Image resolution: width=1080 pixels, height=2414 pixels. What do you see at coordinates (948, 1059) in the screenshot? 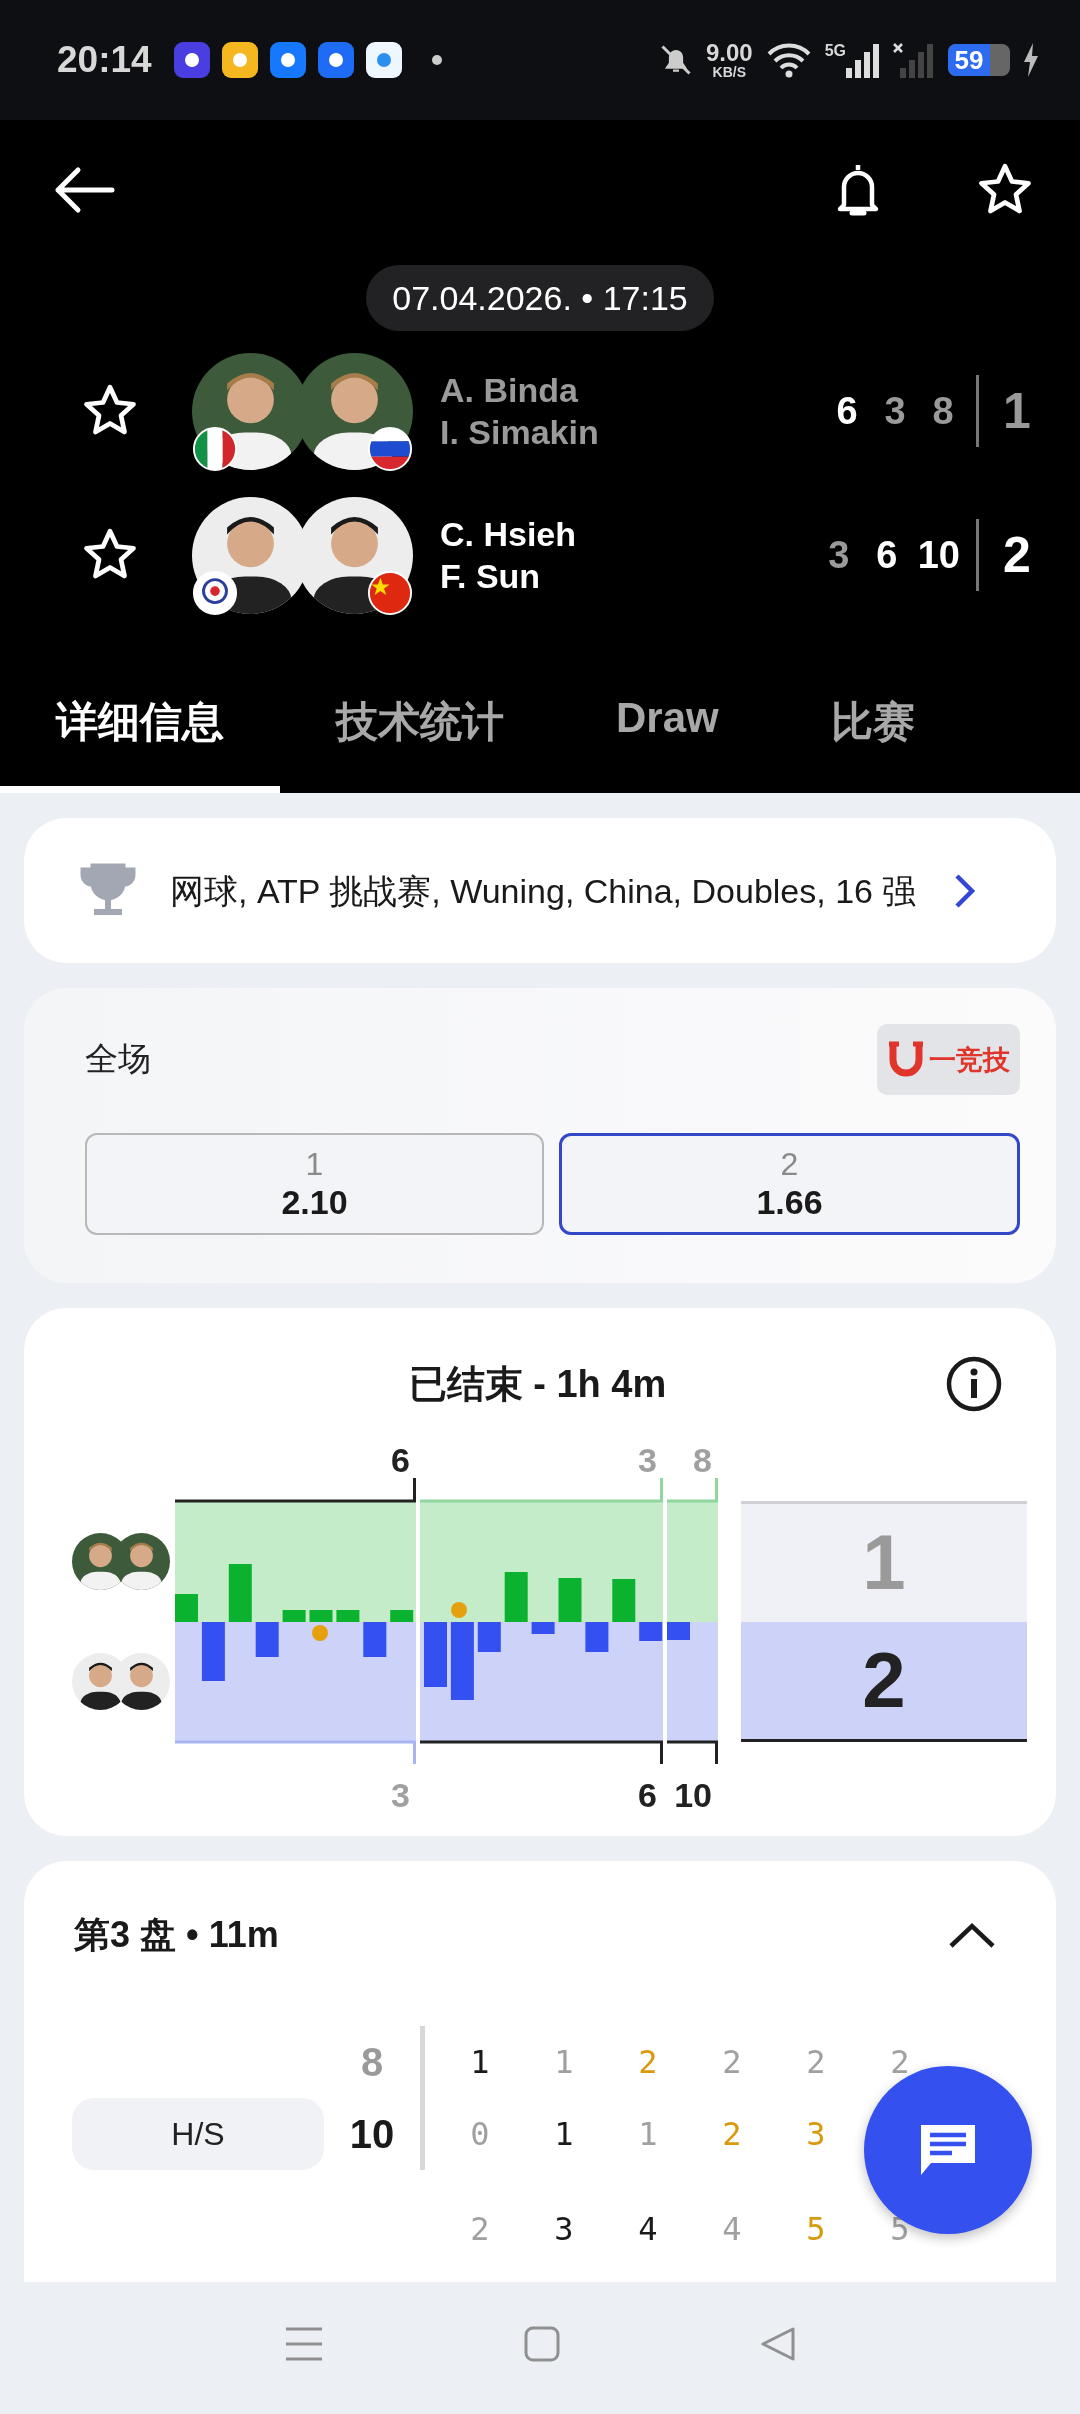
I see `provider-logo: 一竞技` at bounding box center [948, 1059].